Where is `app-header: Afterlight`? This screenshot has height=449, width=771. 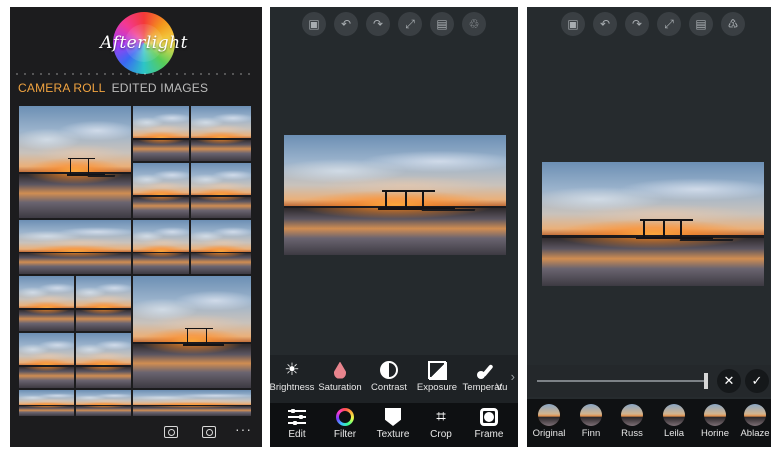 app-header: Afterlight is located at coordinates (136, 43).